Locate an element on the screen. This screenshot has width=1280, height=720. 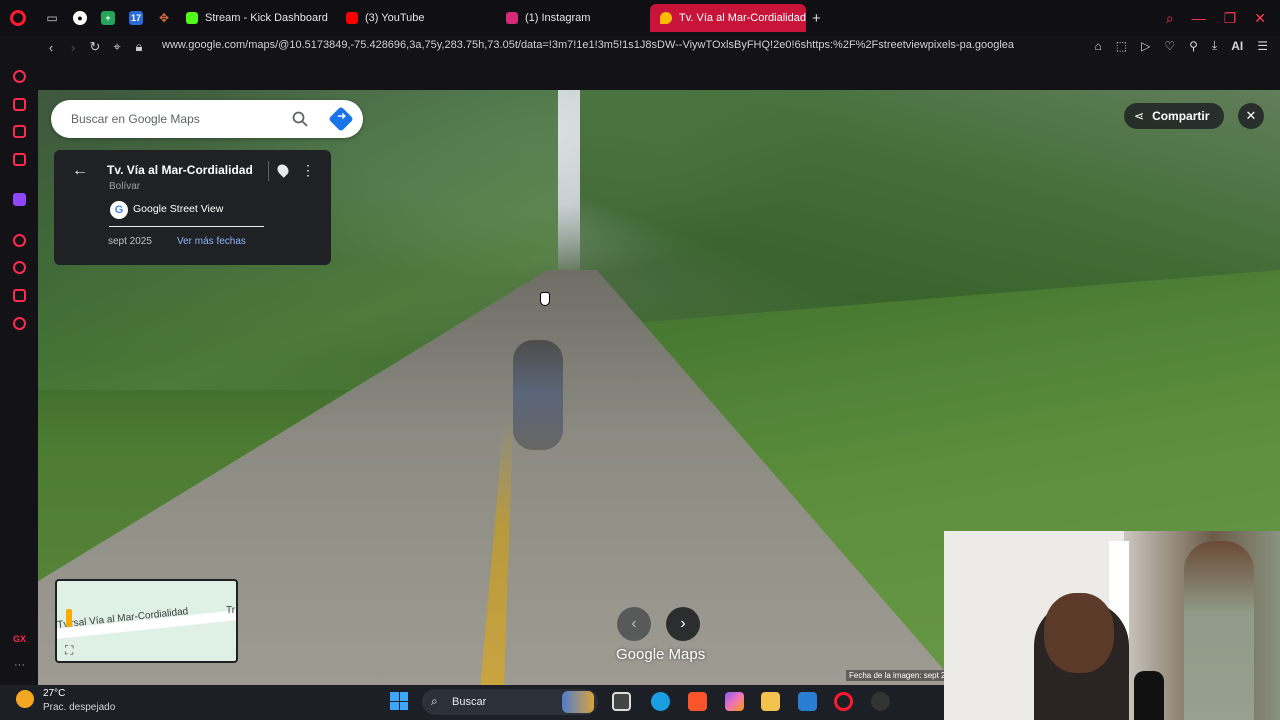
opera-gx-taskbar-icon is located at coordinates (843, 701).